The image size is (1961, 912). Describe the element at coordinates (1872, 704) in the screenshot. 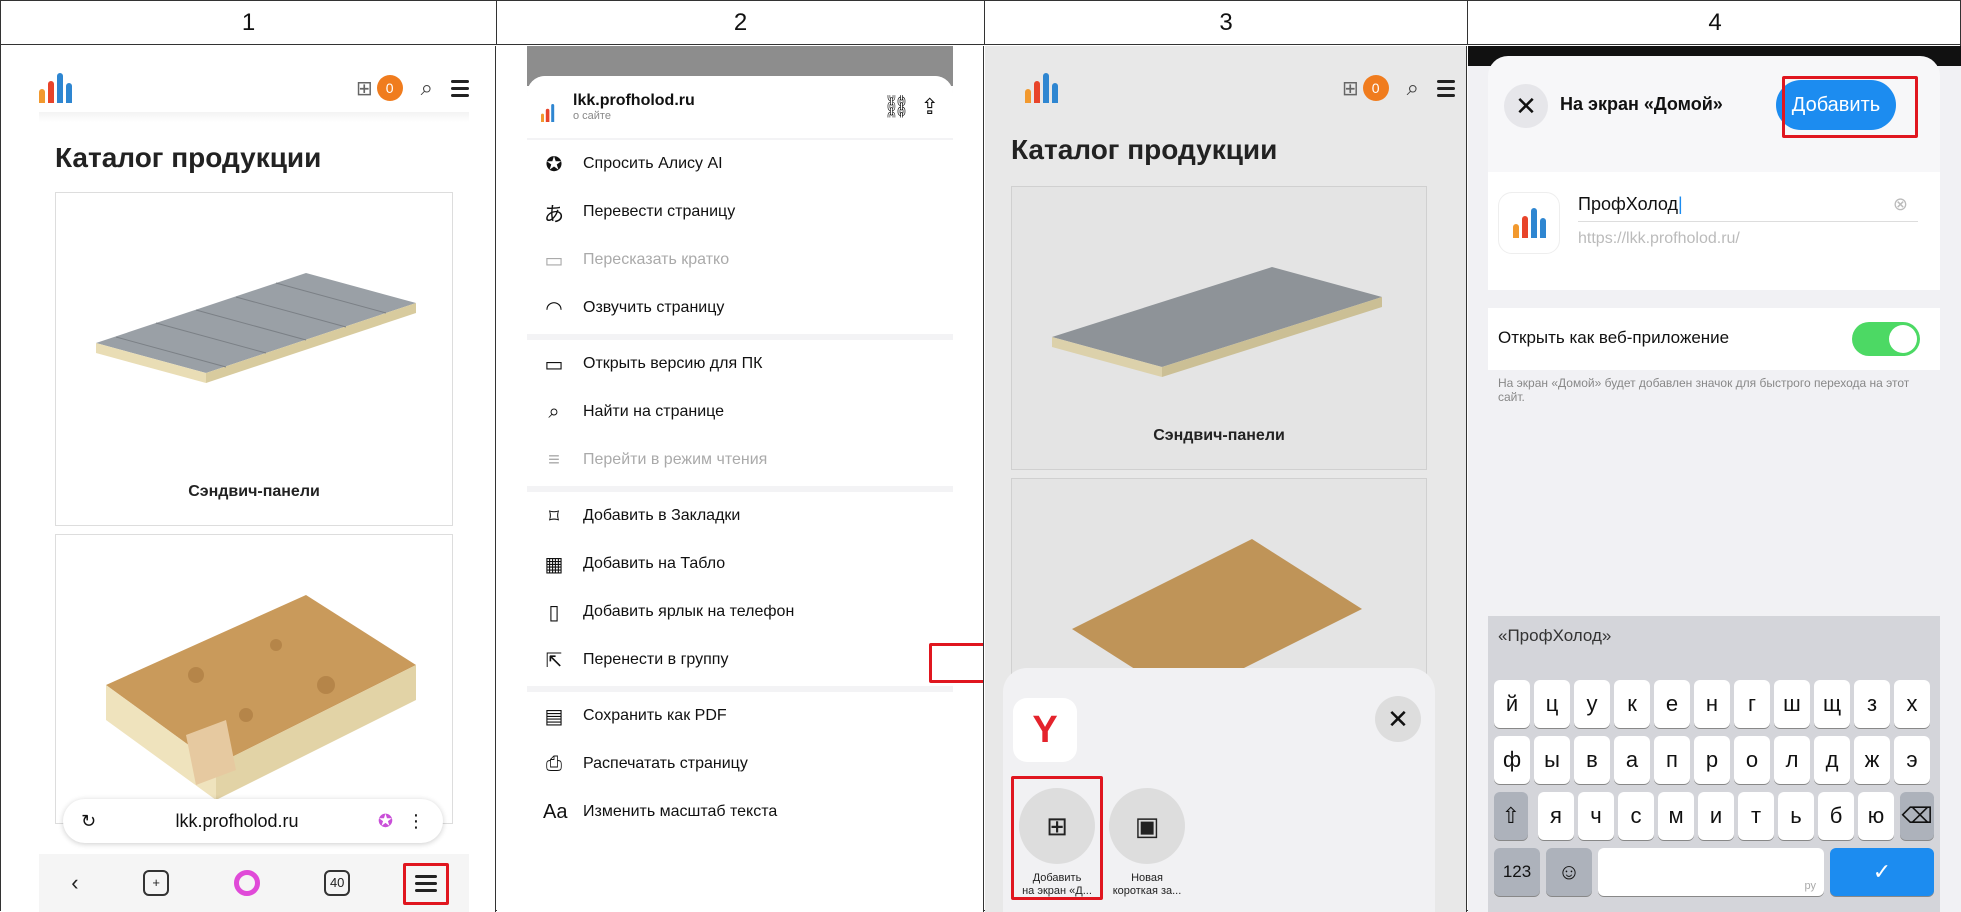

I see `key: з` at that location.